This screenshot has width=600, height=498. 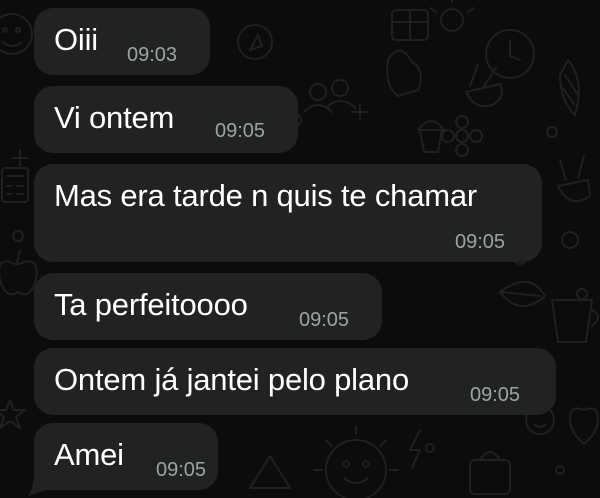 What do you see at coordinates (89, 454) in the screenshot?
I see `message-text: Amei` at bounding box center [89, 454].